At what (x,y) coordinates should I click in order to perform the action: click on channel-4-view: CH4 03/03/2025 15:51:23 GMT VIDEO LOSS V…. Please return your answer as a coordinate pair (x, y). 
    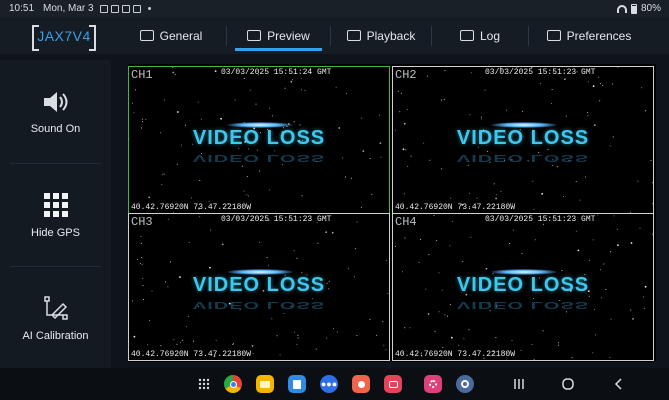
    Looking at the image, I should click on (523, 287).